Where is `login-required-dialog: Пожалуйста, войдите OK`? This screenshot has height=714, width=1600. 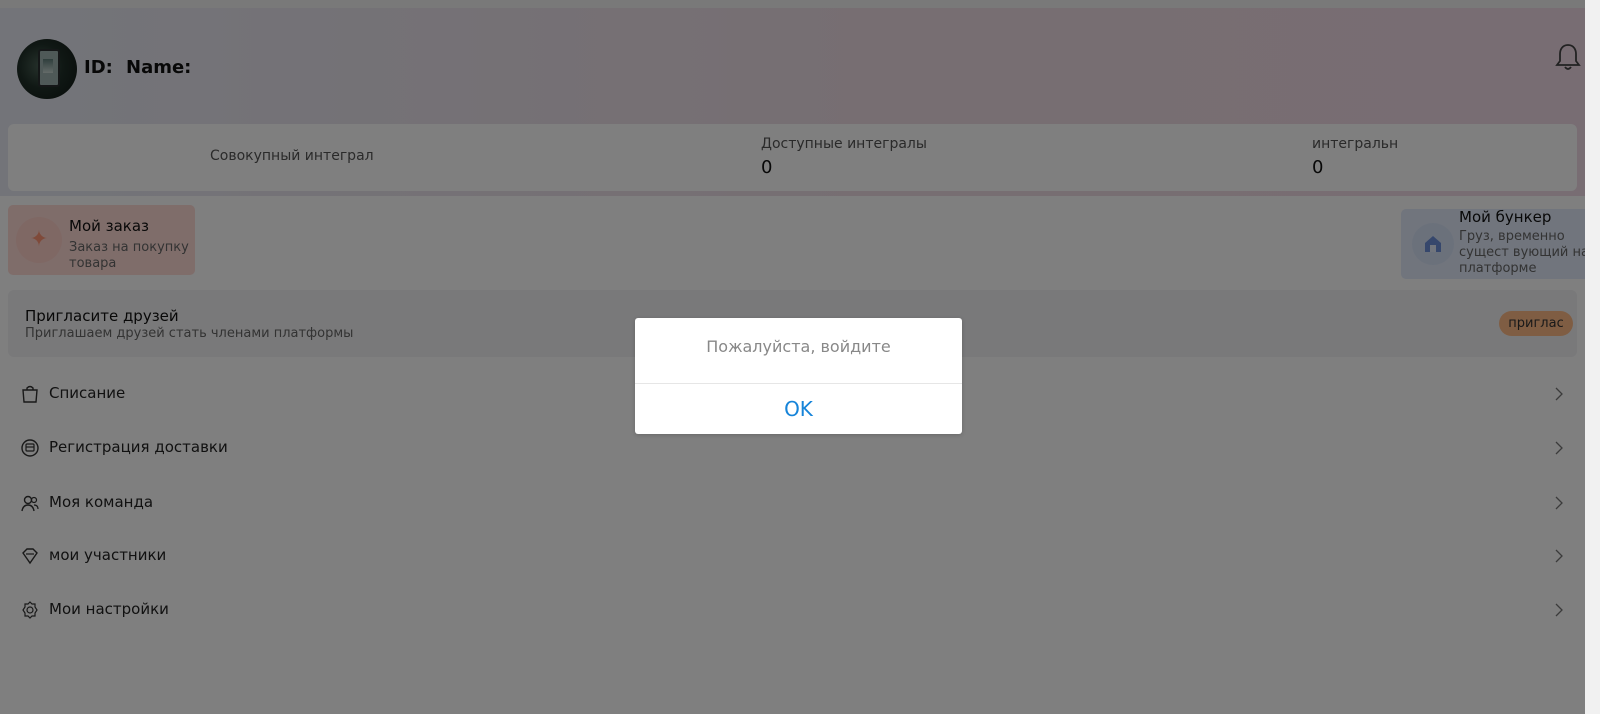 login-required-dialog: Пожалуйста, войдите OK is located at coordinates (798, 376).